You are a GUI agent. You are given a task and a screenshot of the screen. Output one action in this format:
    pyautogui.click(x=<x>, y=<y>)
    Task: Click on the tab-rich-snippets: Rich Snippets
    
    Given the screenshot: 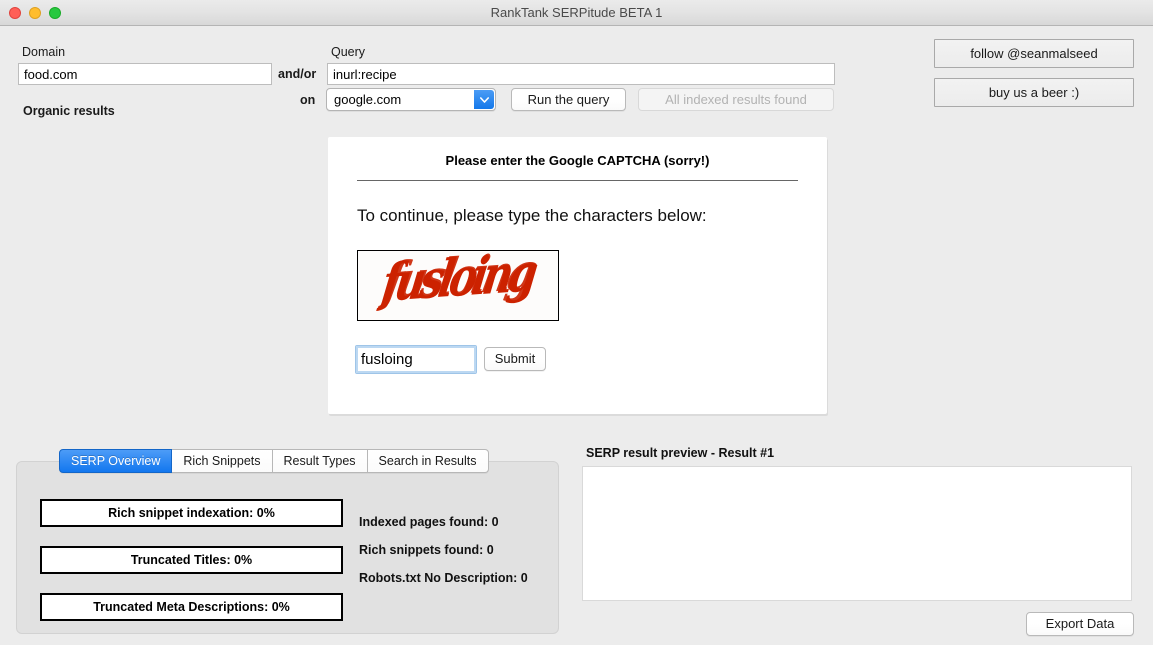 What is the action you would take?
    pyautogui.click(x=222, y=461)
    